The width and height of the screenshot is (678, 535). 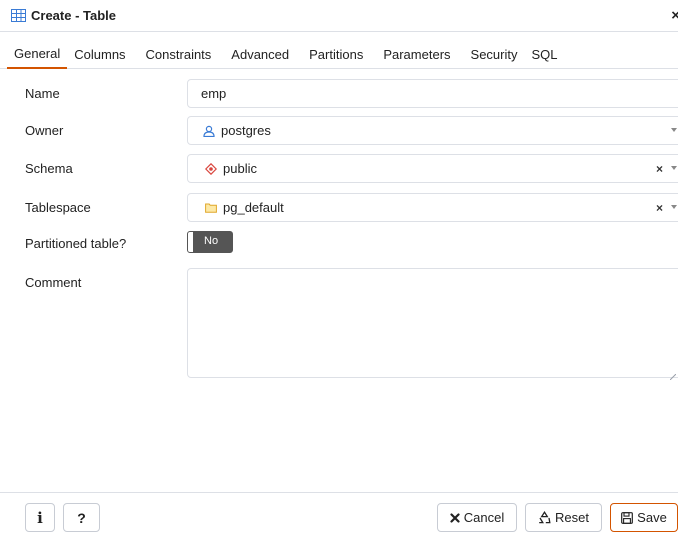 I want to click on tablespace-label: Tablespace, so click(x=58, y=207).